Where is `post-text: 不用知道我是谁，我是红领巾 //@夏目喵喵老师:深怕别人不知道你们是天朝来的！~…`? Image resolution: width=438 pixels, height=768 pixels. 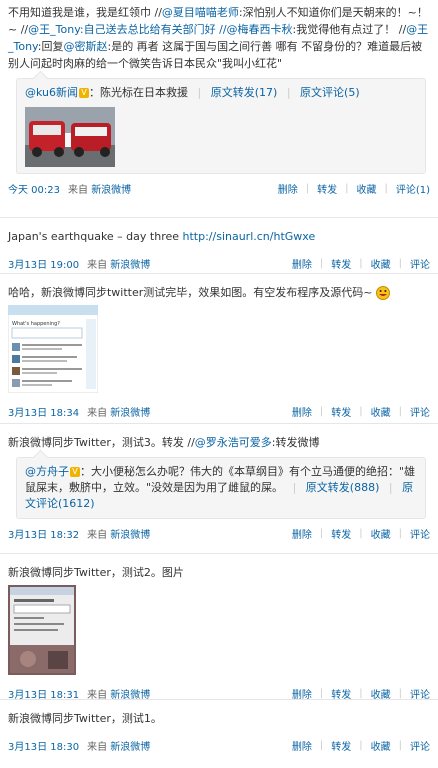 post-text: 不用知道我是谁，我是红领巾 //@夏目喵喵老师:深怕别人不知道你们是天朝来的！~… is located at coordinates (219, 38).